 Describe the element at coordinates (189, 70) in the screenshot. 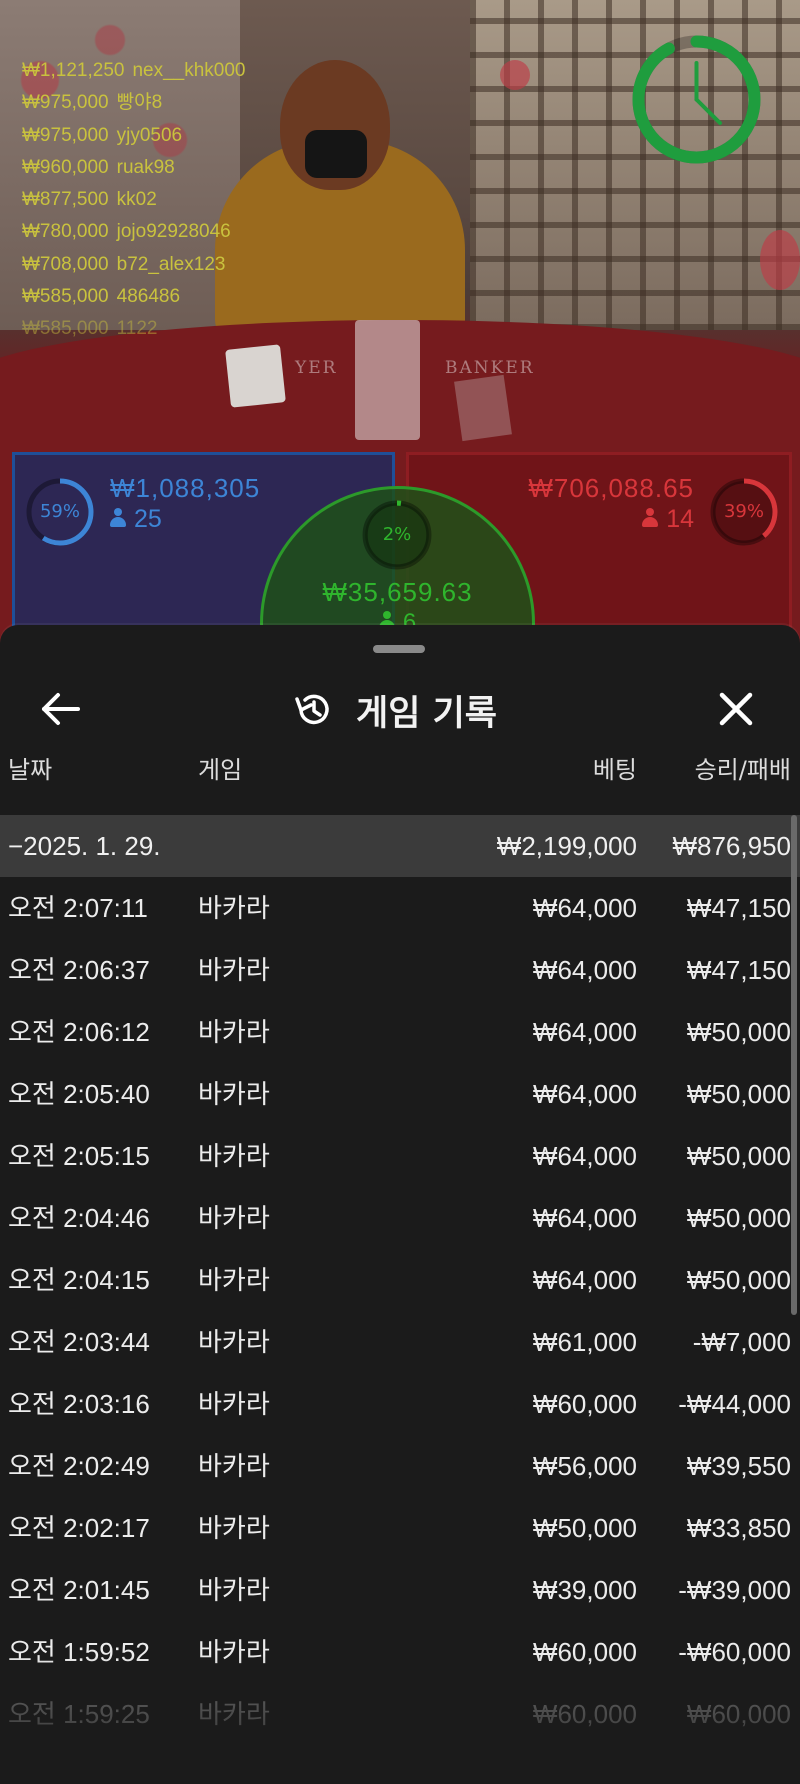

I see `leaderboard-user: nex__khk000` at that location.